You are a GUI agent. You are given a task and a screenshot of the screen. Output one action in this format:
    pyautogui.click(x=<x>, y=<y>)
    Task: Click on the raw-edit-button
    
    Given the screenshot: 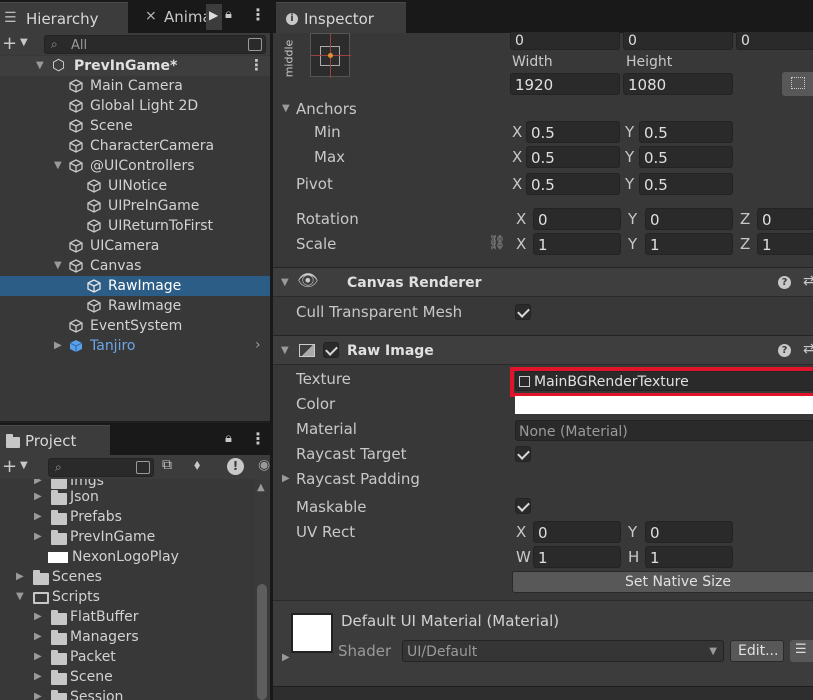 What is the action you would take?
    pyautogui.click(x=797, y=84)
    